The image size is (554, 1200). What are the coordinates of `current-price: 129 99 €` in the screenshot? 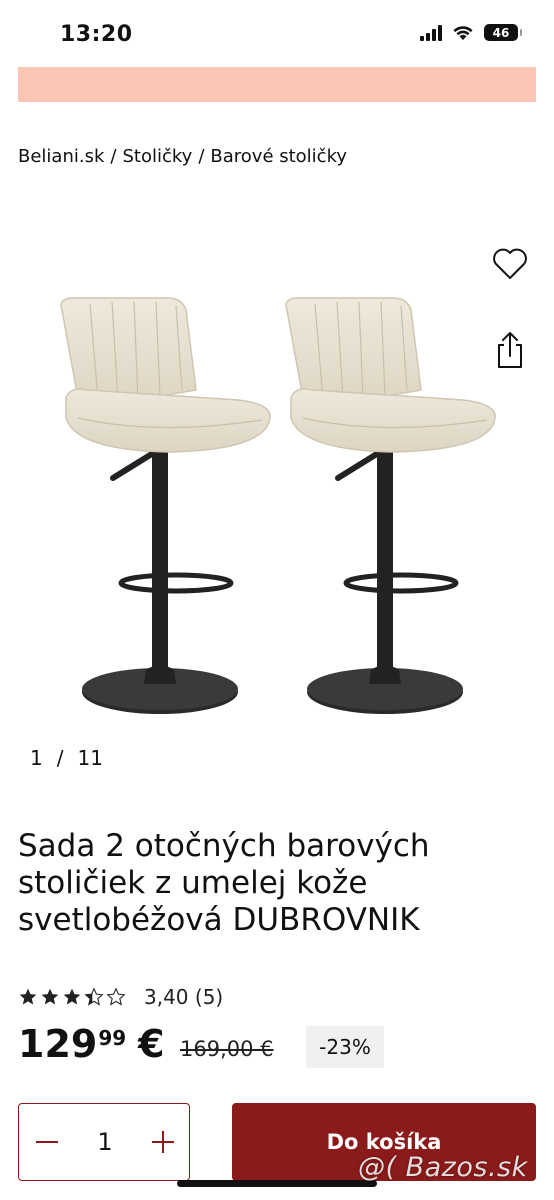 It's located at (91, 1044).